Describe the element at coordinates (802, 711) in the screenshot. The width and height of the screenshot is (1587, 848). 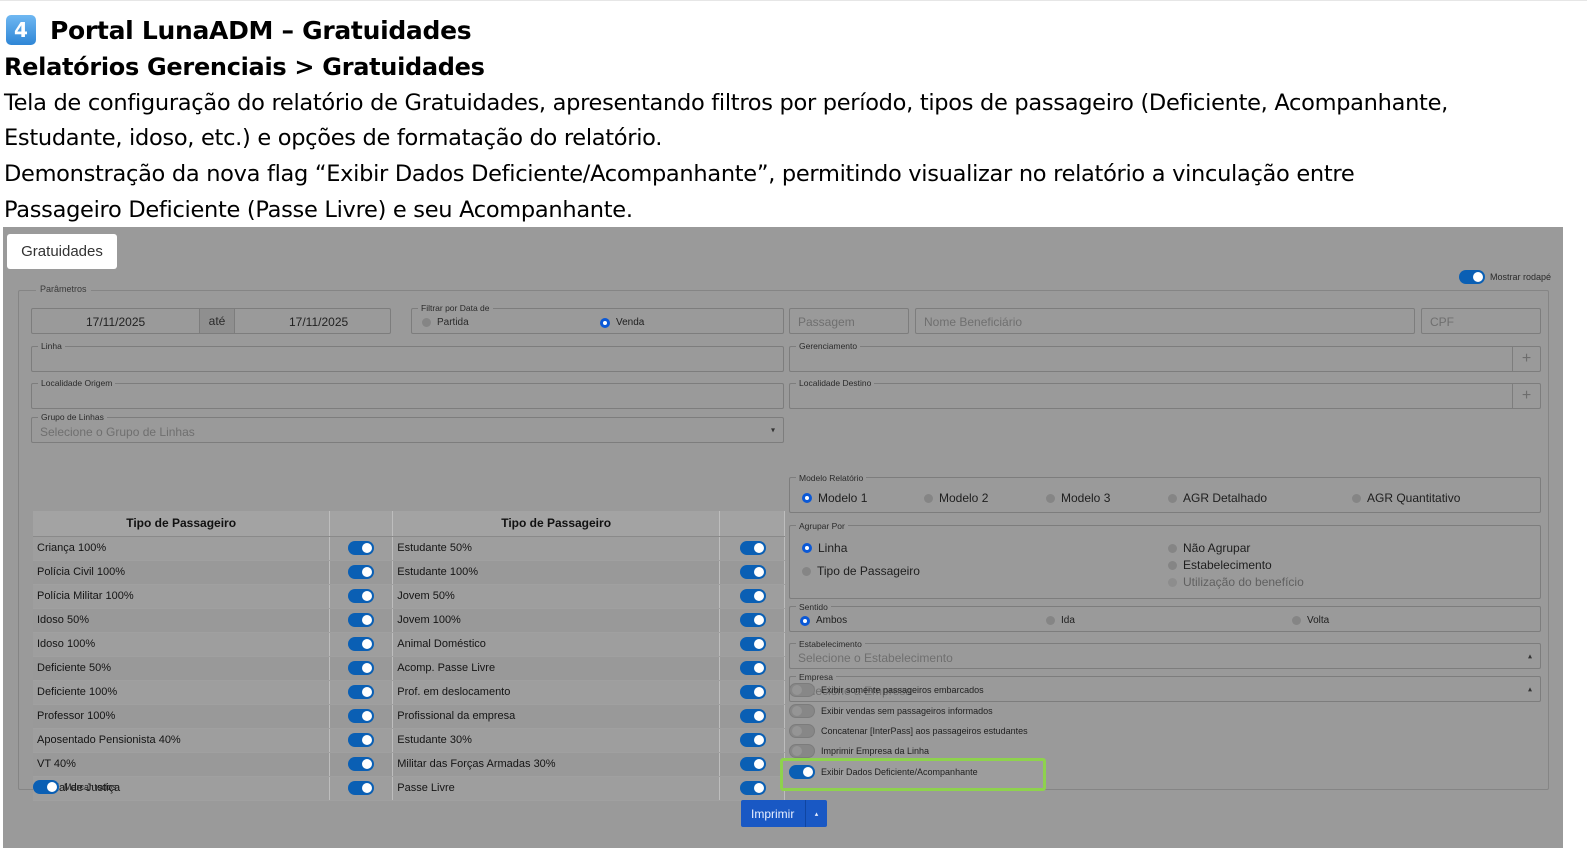
I see `switch-vendas-sem-passageiros-toggle` at that location.